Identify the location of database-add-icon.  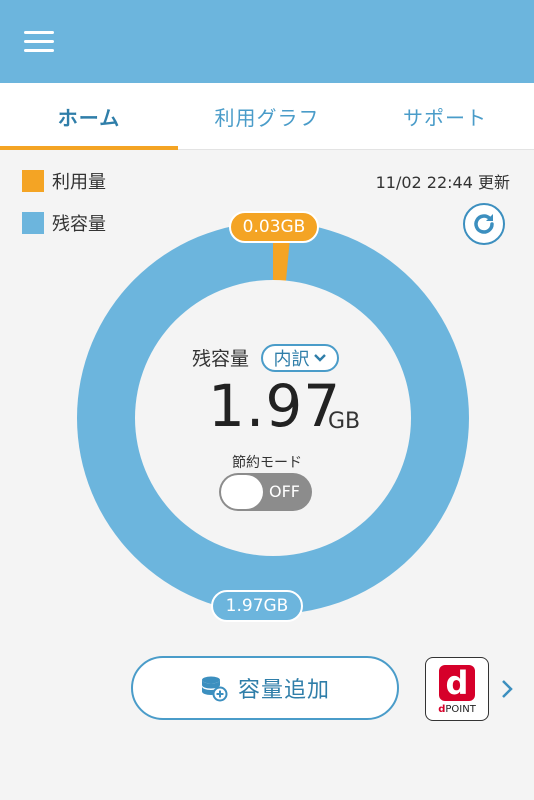
(214, 689).